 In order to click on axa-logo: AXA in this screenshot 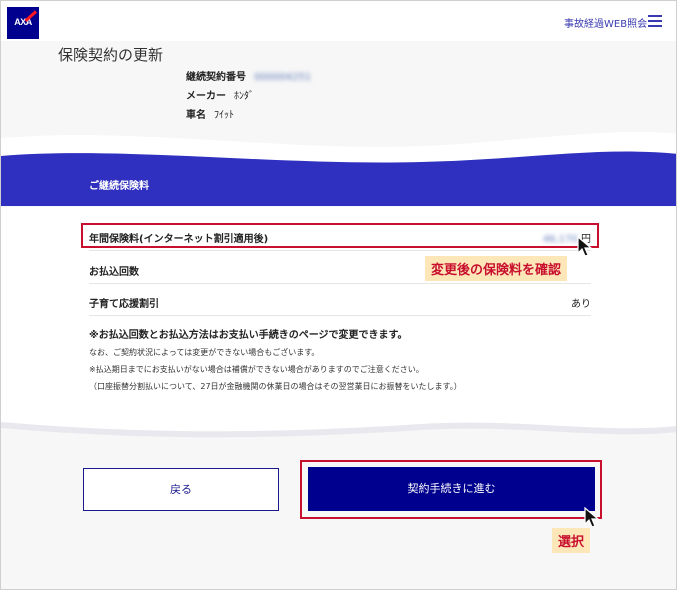, I will do `click(23, 23)`.